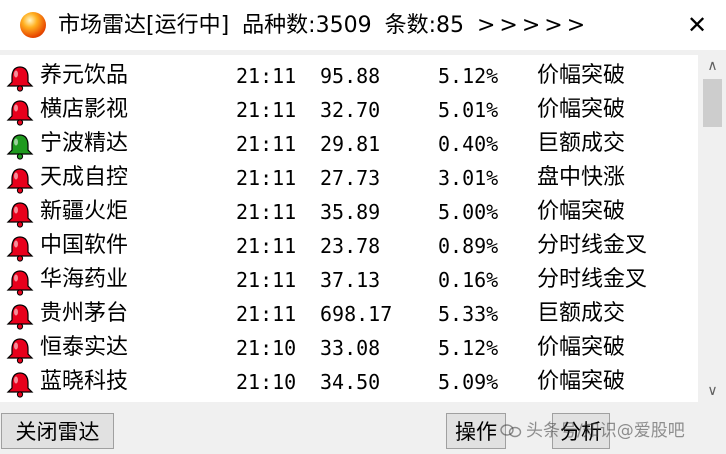 This screenshot has height=454, width=726. I want to click on change-percent: 0.40%, so click(468, 144).